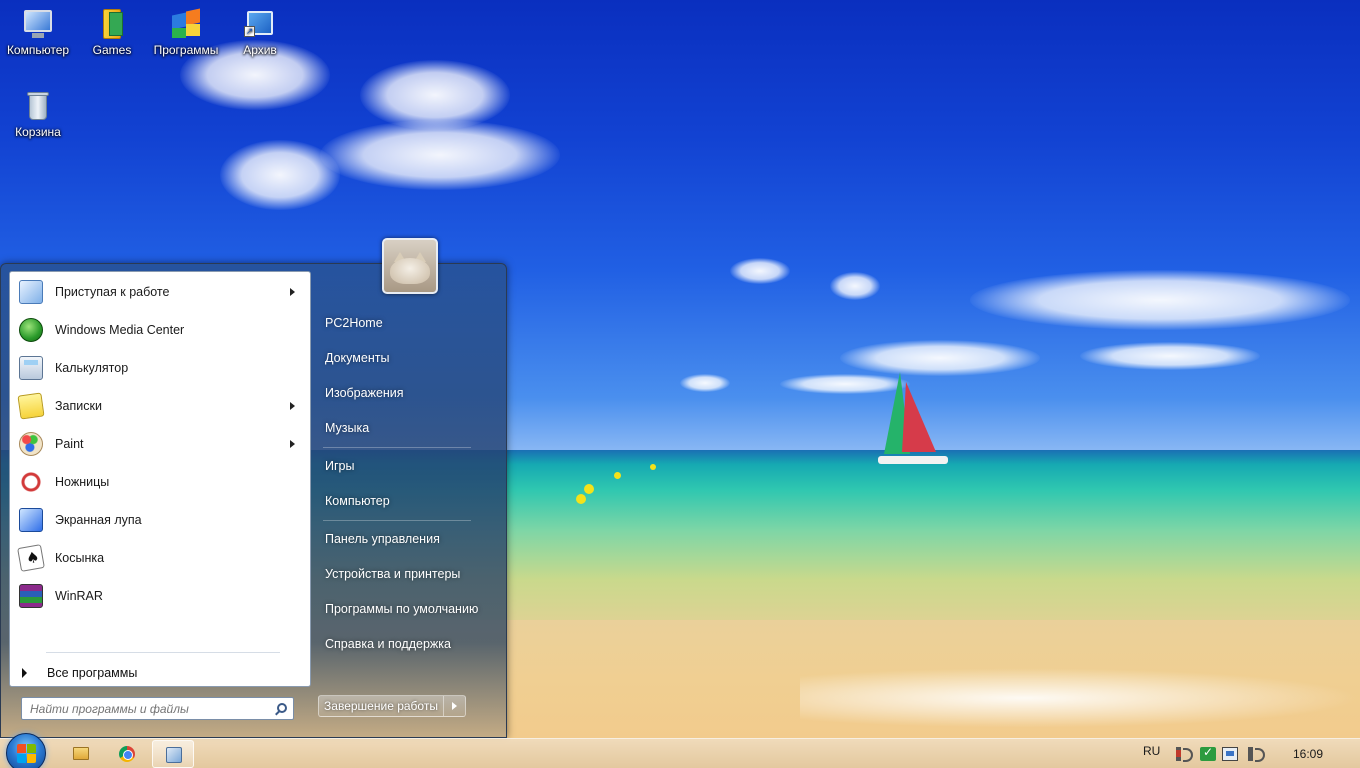 This screenshot has height=768, width=1360. What do you see at coordinates (31, 406) in the screenshot?
I see `sticky-notes-icon` at bounding box center [31, 406].